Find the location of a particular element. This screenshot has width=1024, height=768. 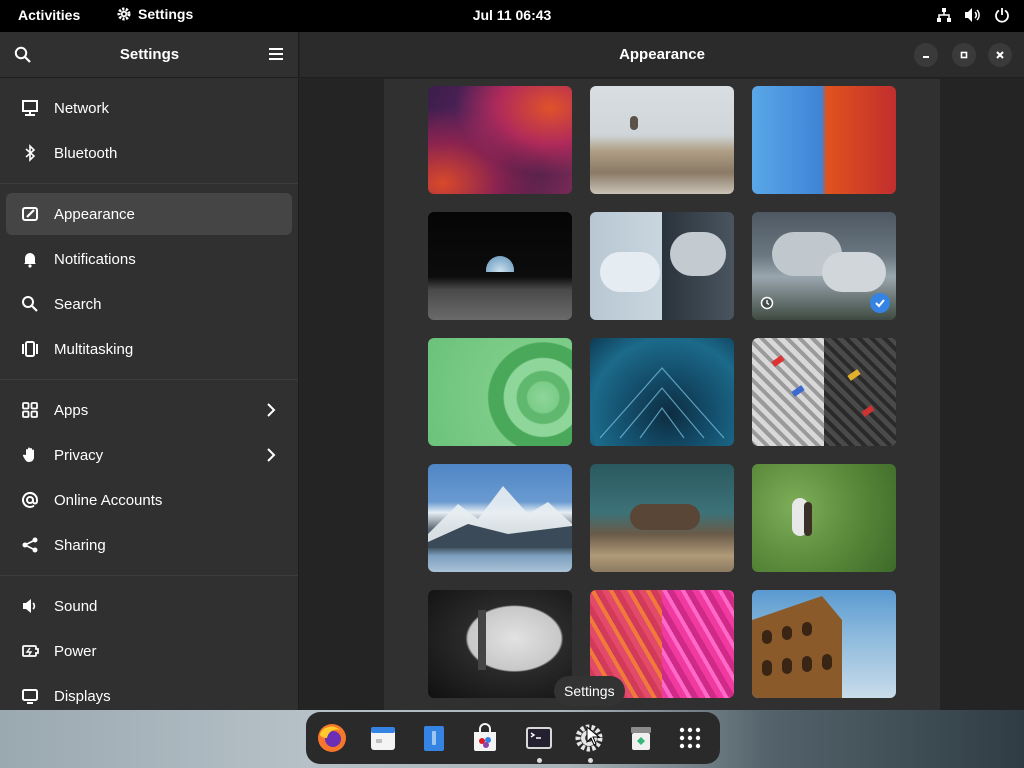

display-icon is located at coordinates (30, 696).